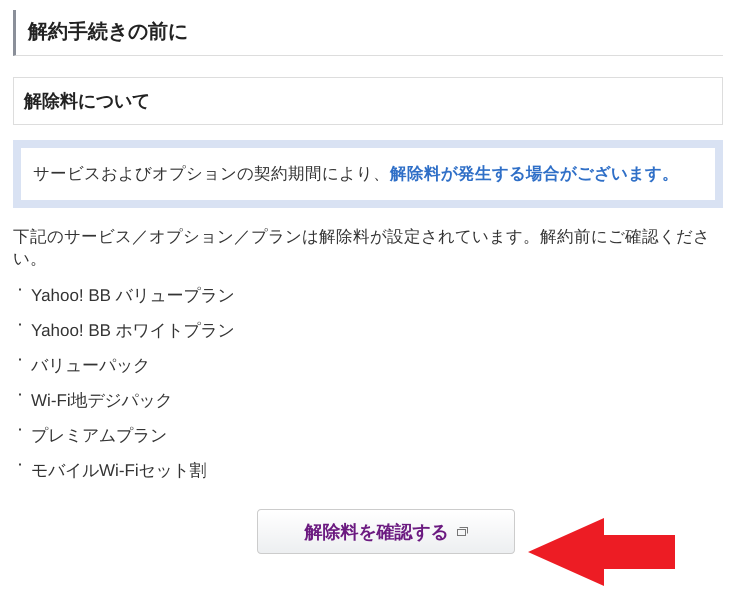 The width and height of the screenshot is (734, 597). Describe the element at coordinates (386, 531) in the screenshot. I see `check-fee-button: 解除料を確認する` at that location.